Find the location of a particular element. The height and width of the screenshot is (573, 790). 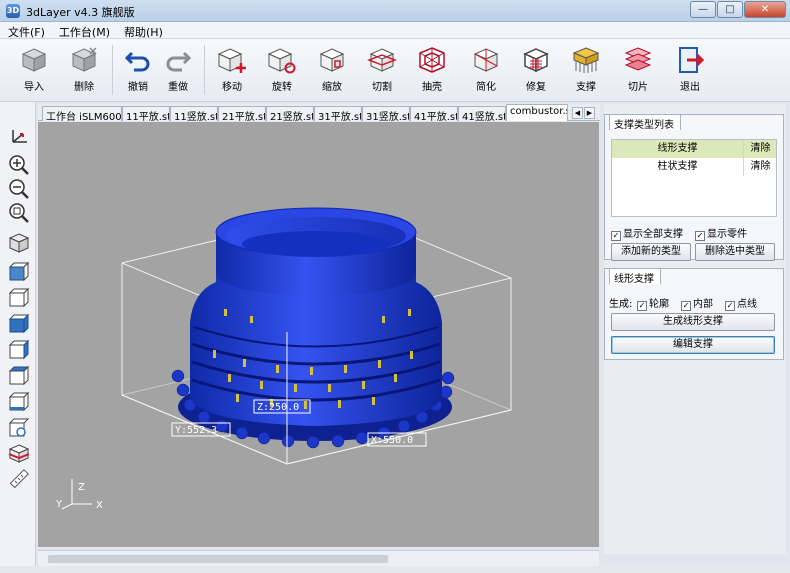

delete-cube-icon is located at coordinates (84, 59).